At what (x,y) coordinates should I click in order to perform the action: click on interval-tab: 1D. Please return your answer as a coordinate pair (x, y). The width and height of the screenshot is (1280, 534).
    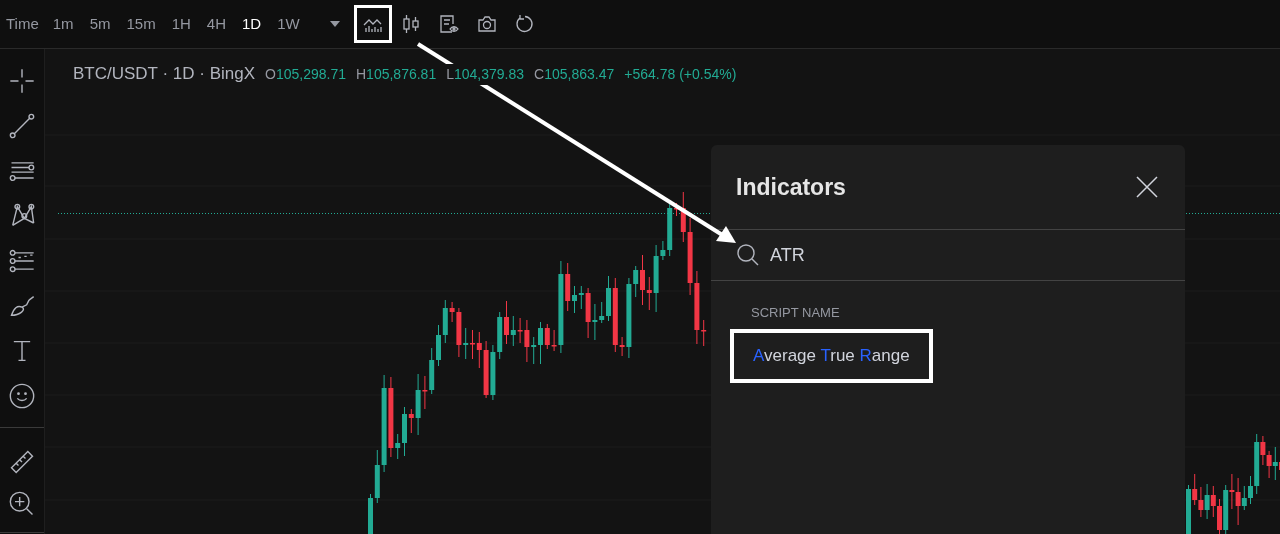
    Looking at the image, I should click on (252, 24).